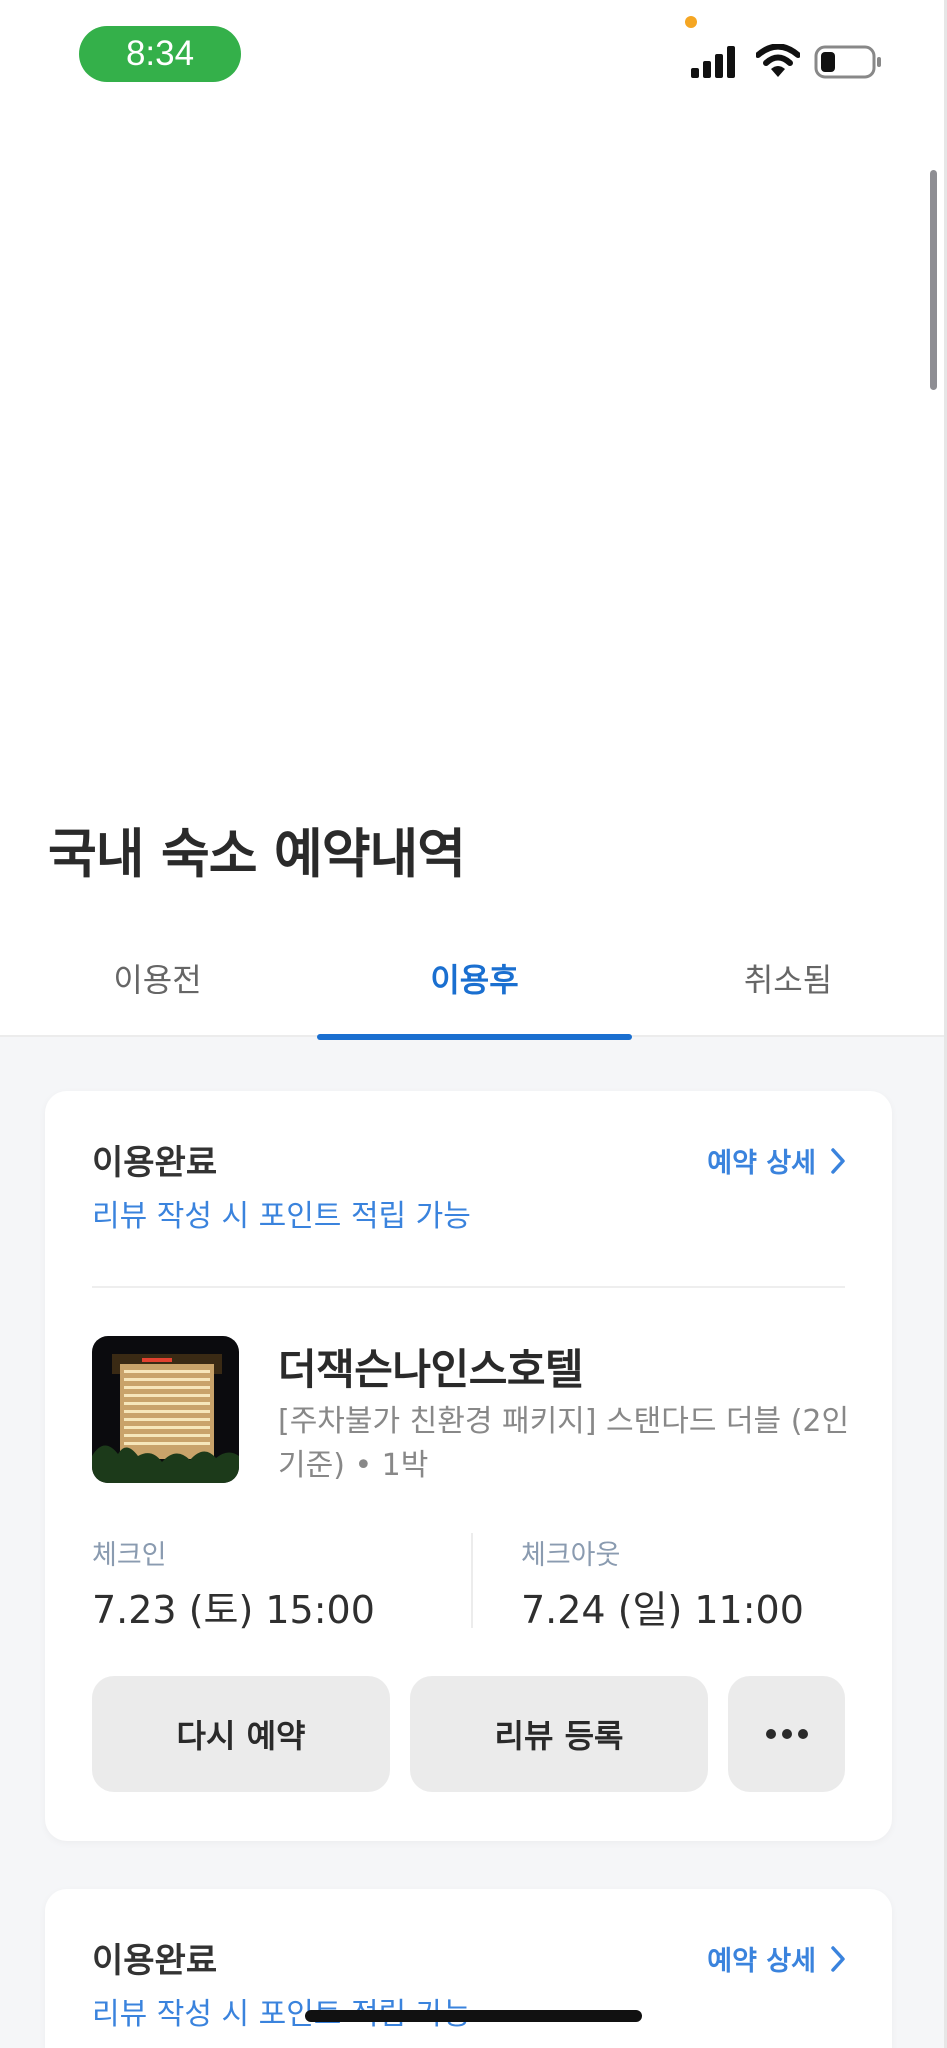  What do you see at coordinates (571, 1555) in the screenshot?
I see `checkout-label: 체크아웃` at bounding box center [571, 1555].